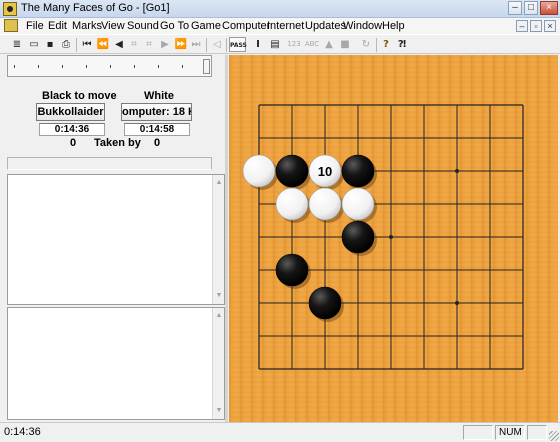 The width and height of the screenshot is (560, 442). Describe the element at coordinates (218, 363) in the screenshot. I see `tree-scrollbar: ▲ ▼` at that location.